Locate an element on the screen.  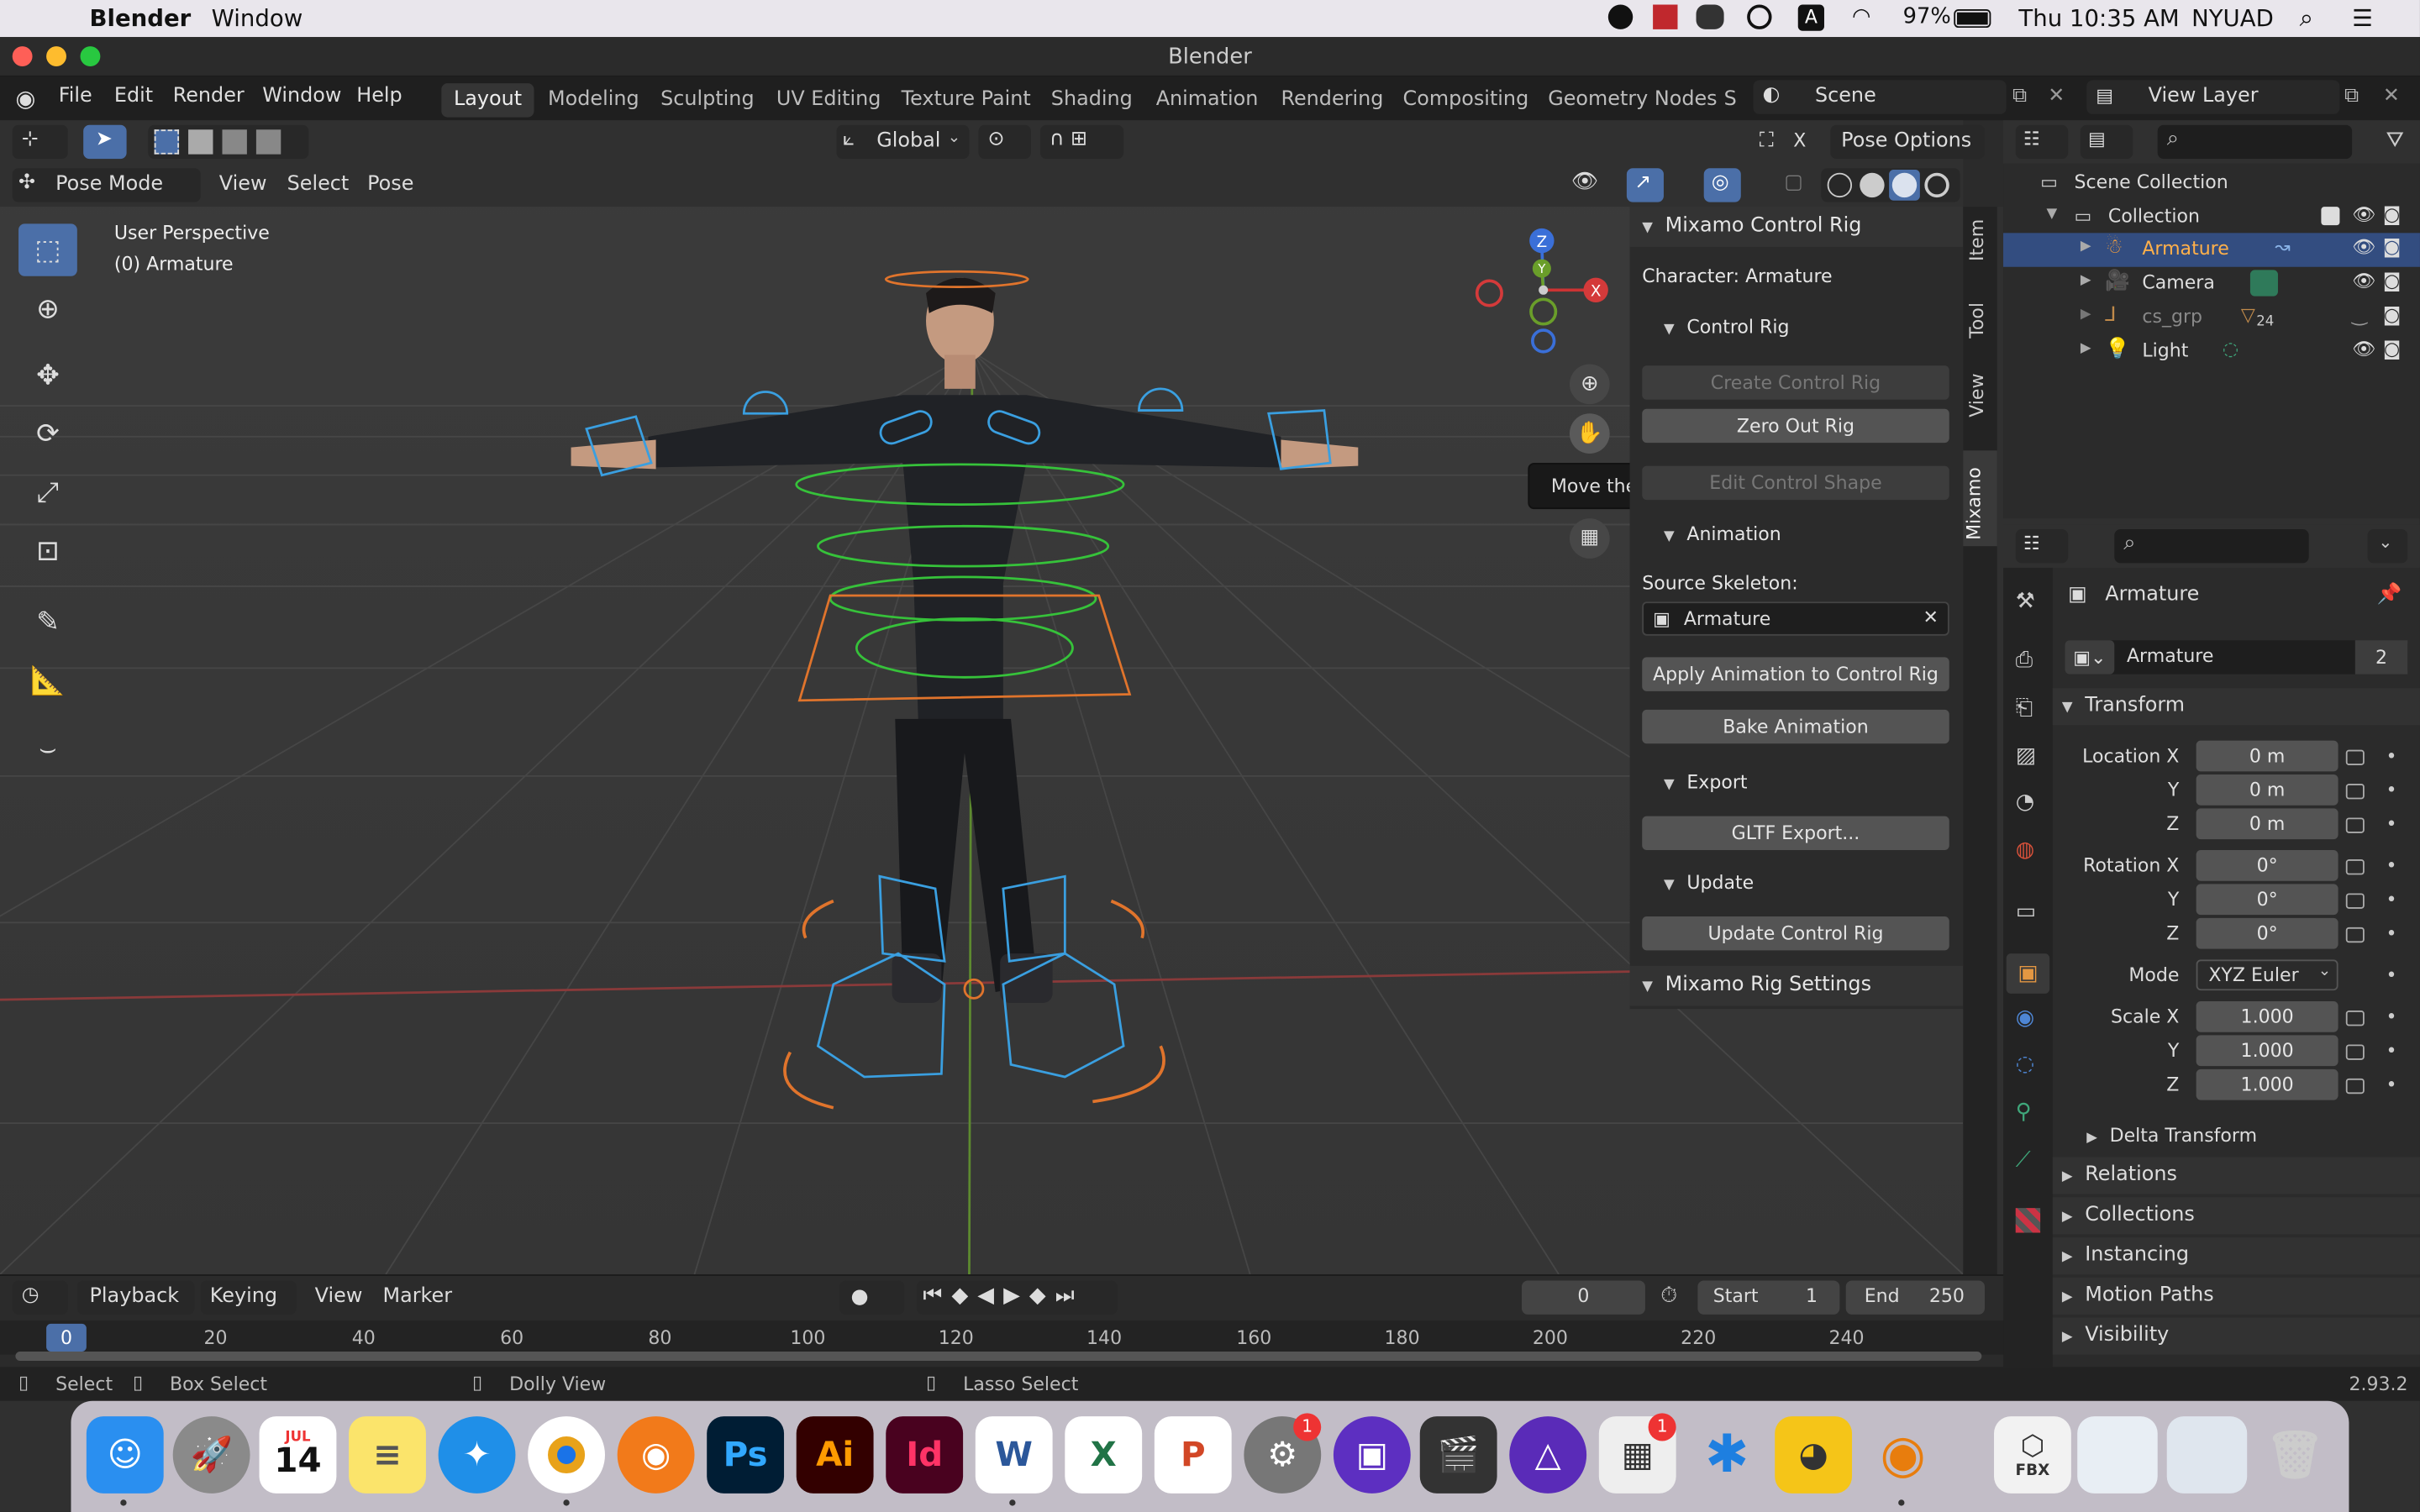
timeline-editor-type: ◷ is located at coordinates (40, 1297).